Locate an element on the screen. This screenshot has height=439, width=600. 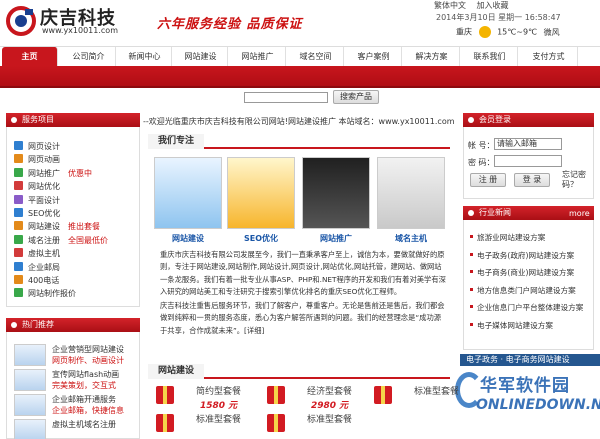
add-favorite-link: 加入收藏 is located at coordinates (493, 5).